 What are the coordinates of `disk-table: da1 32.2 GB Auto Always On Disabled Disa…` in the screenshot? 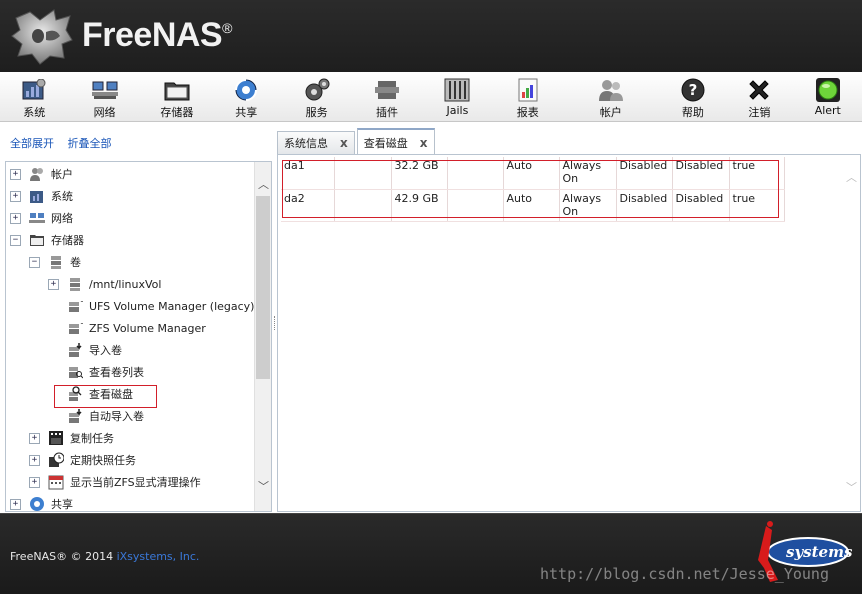 It's located at (533, 189).